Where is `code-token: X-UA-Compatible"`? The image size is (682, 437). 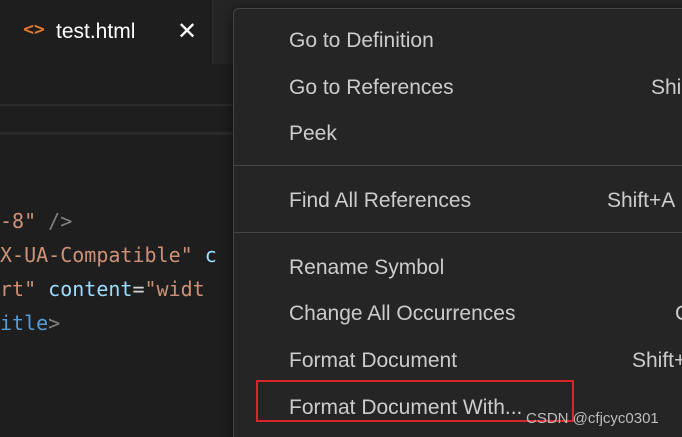 code-token: X-UA-Compatible" is located at coordinates (96, 255).